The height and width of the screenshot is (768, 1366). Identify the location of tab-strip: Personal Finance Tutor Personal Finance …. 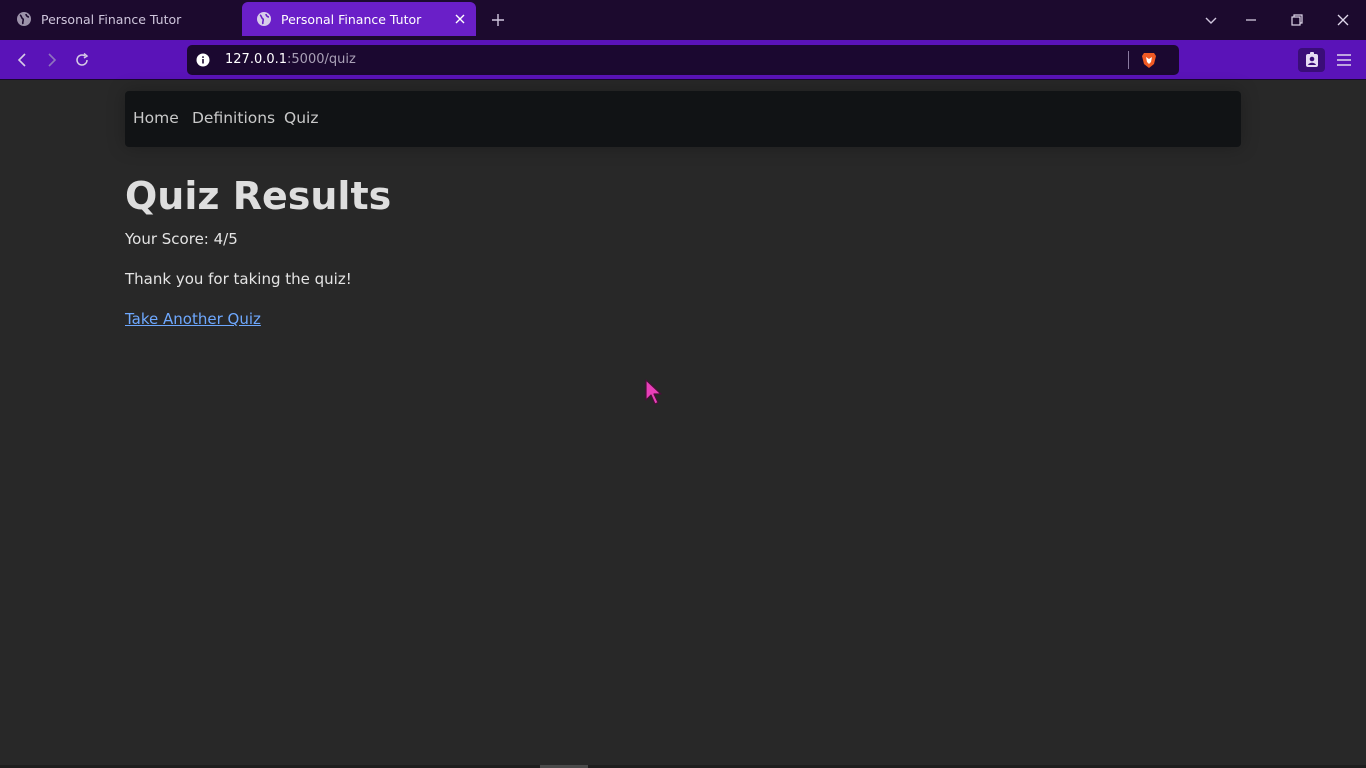
(683, 20).